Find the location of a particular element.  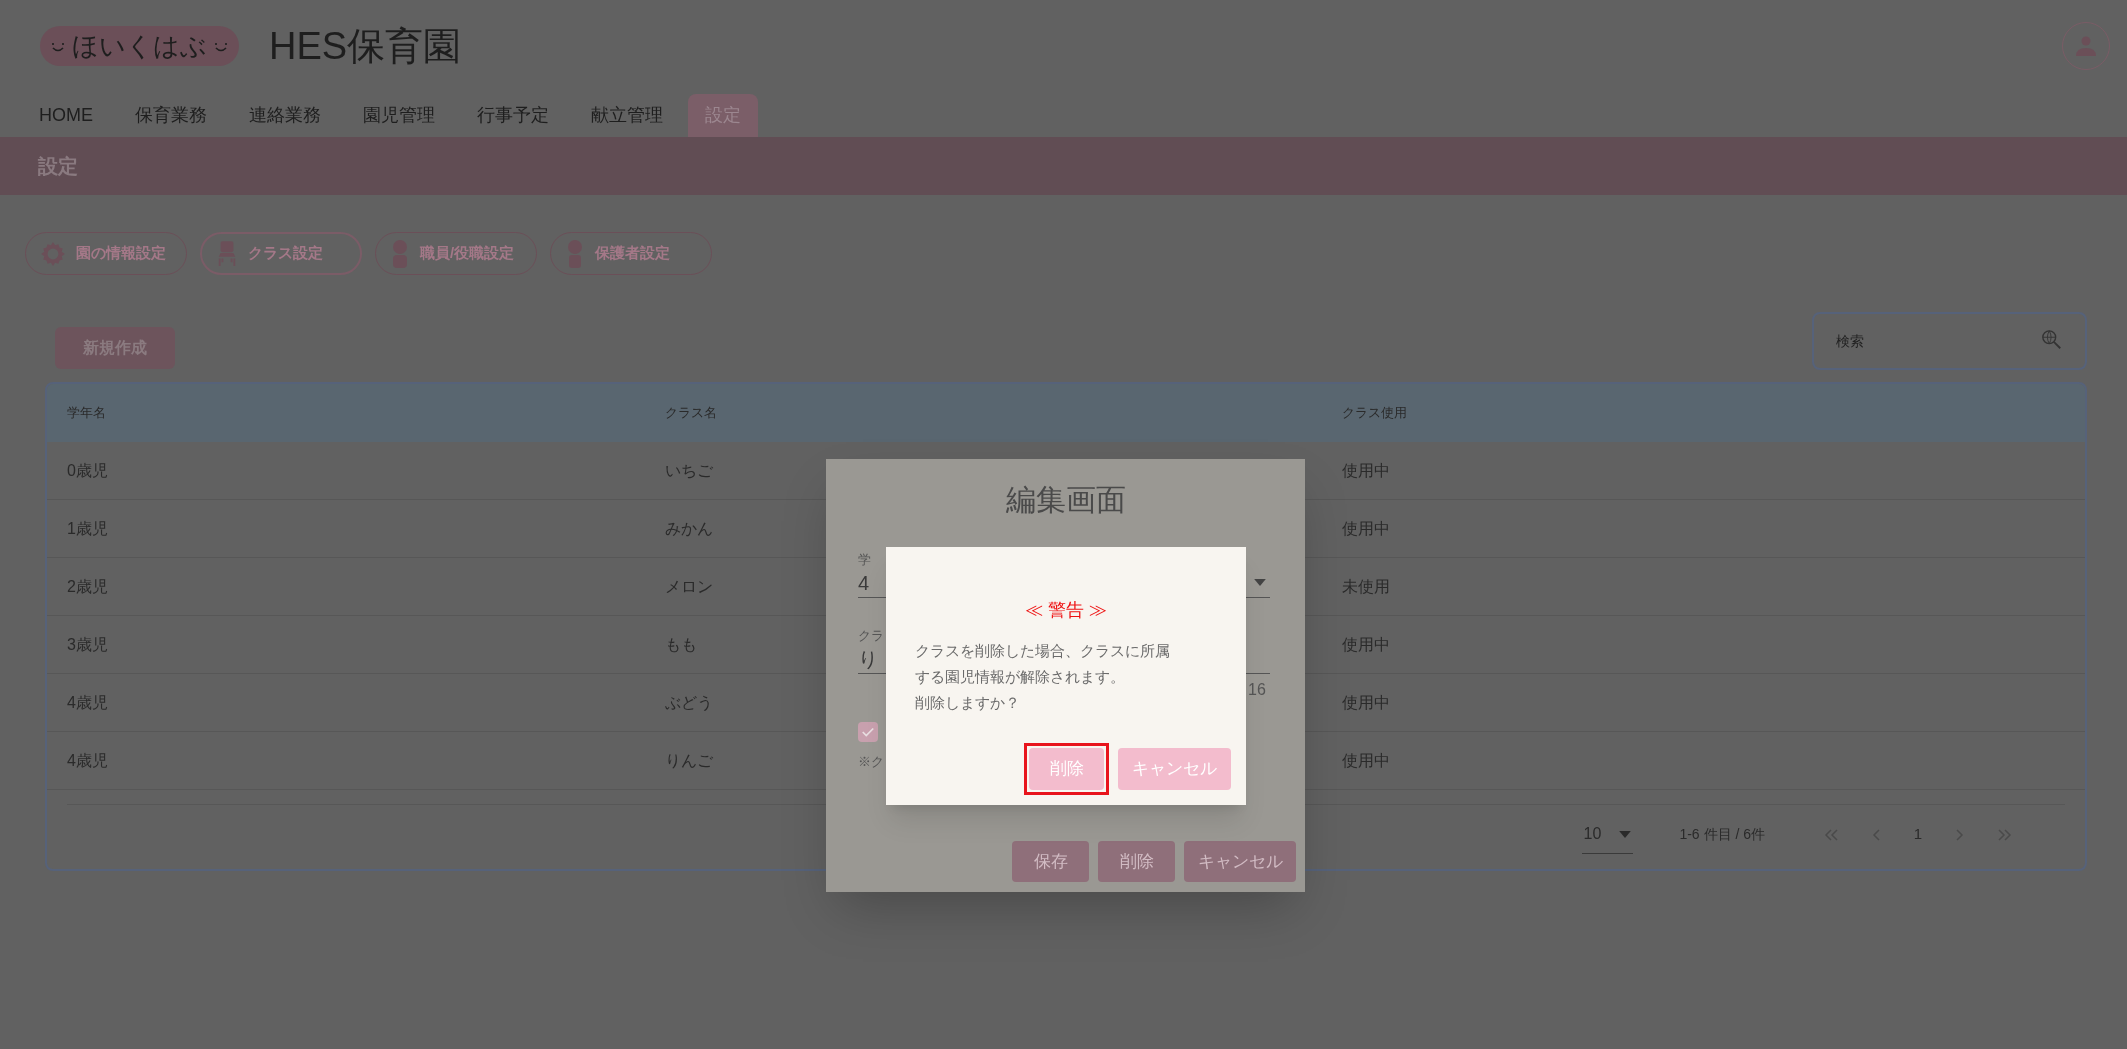

dialog-button: キャンセル is located at coordinates (1240, 861).